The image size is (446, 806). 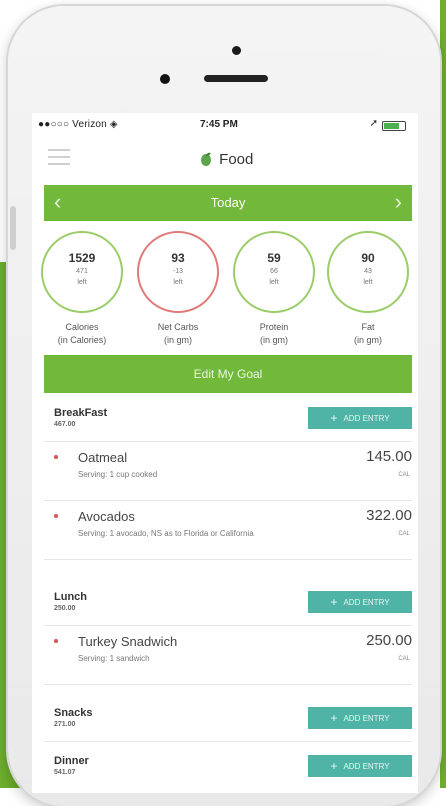 I want to click on goal-remaining: 66, so click(x=274, y=271).